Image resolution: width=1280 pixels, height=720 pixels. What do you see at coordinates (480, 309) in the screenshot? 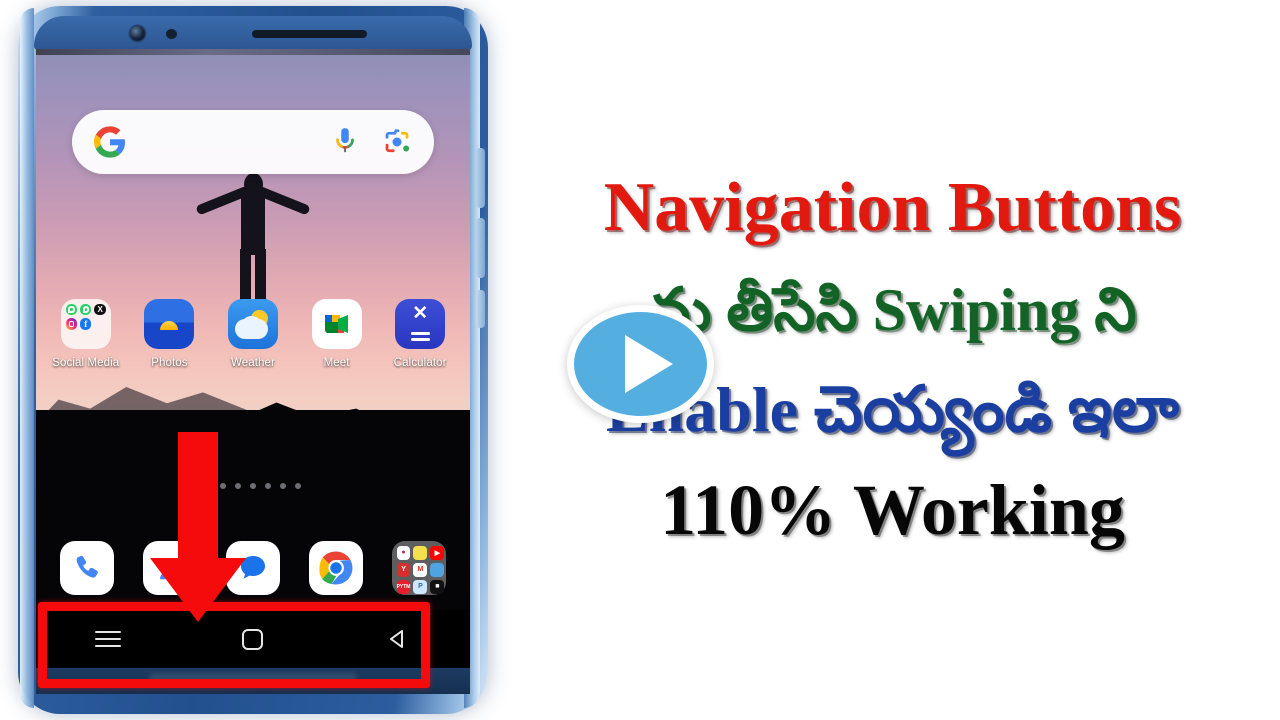
I see `power-button` at bounding box center [480, 309].